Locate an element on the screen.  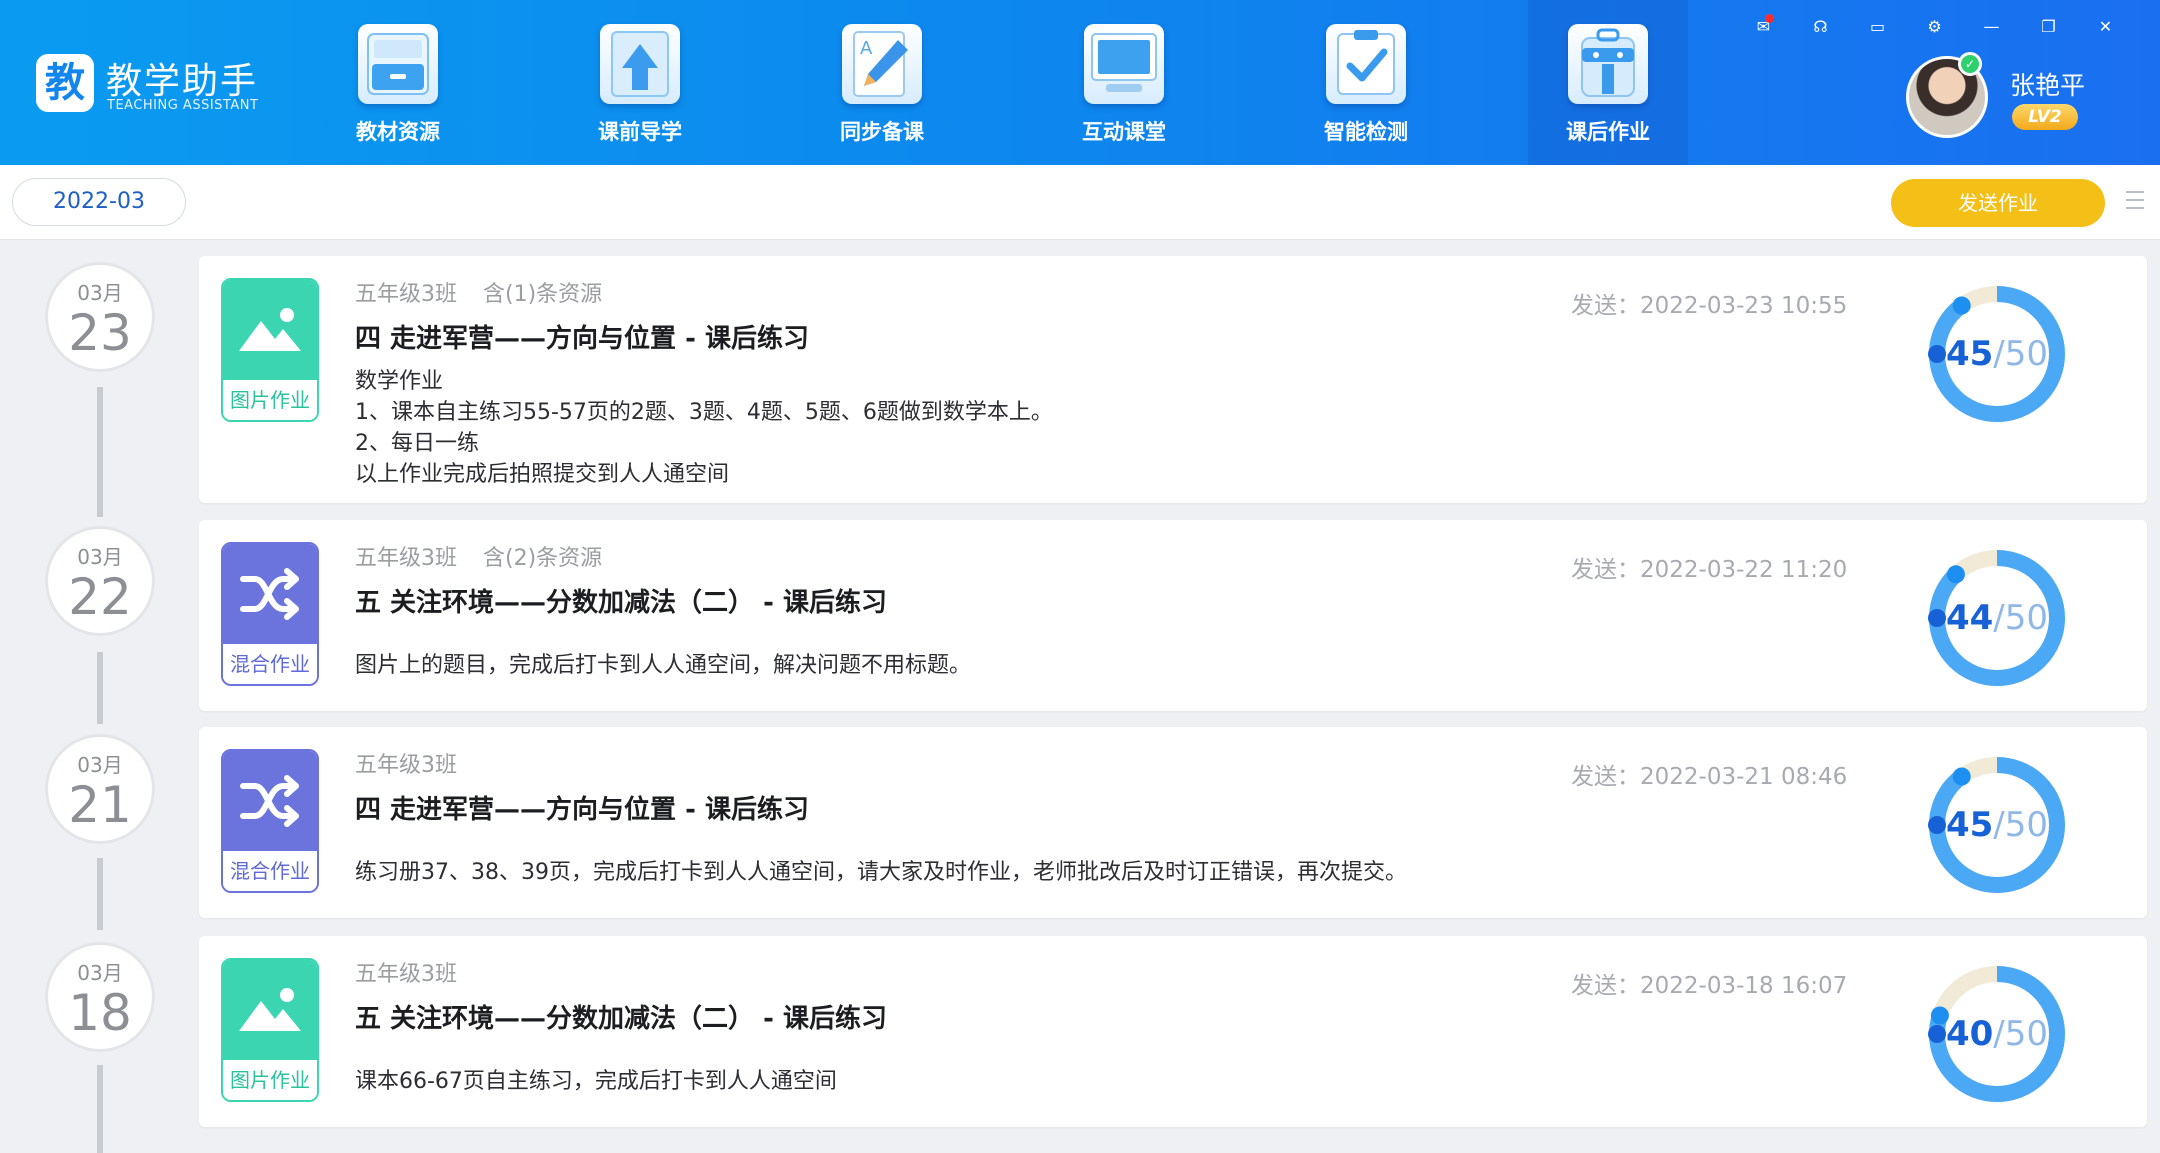
checklist-icon is located at coordinates (1366, 64).